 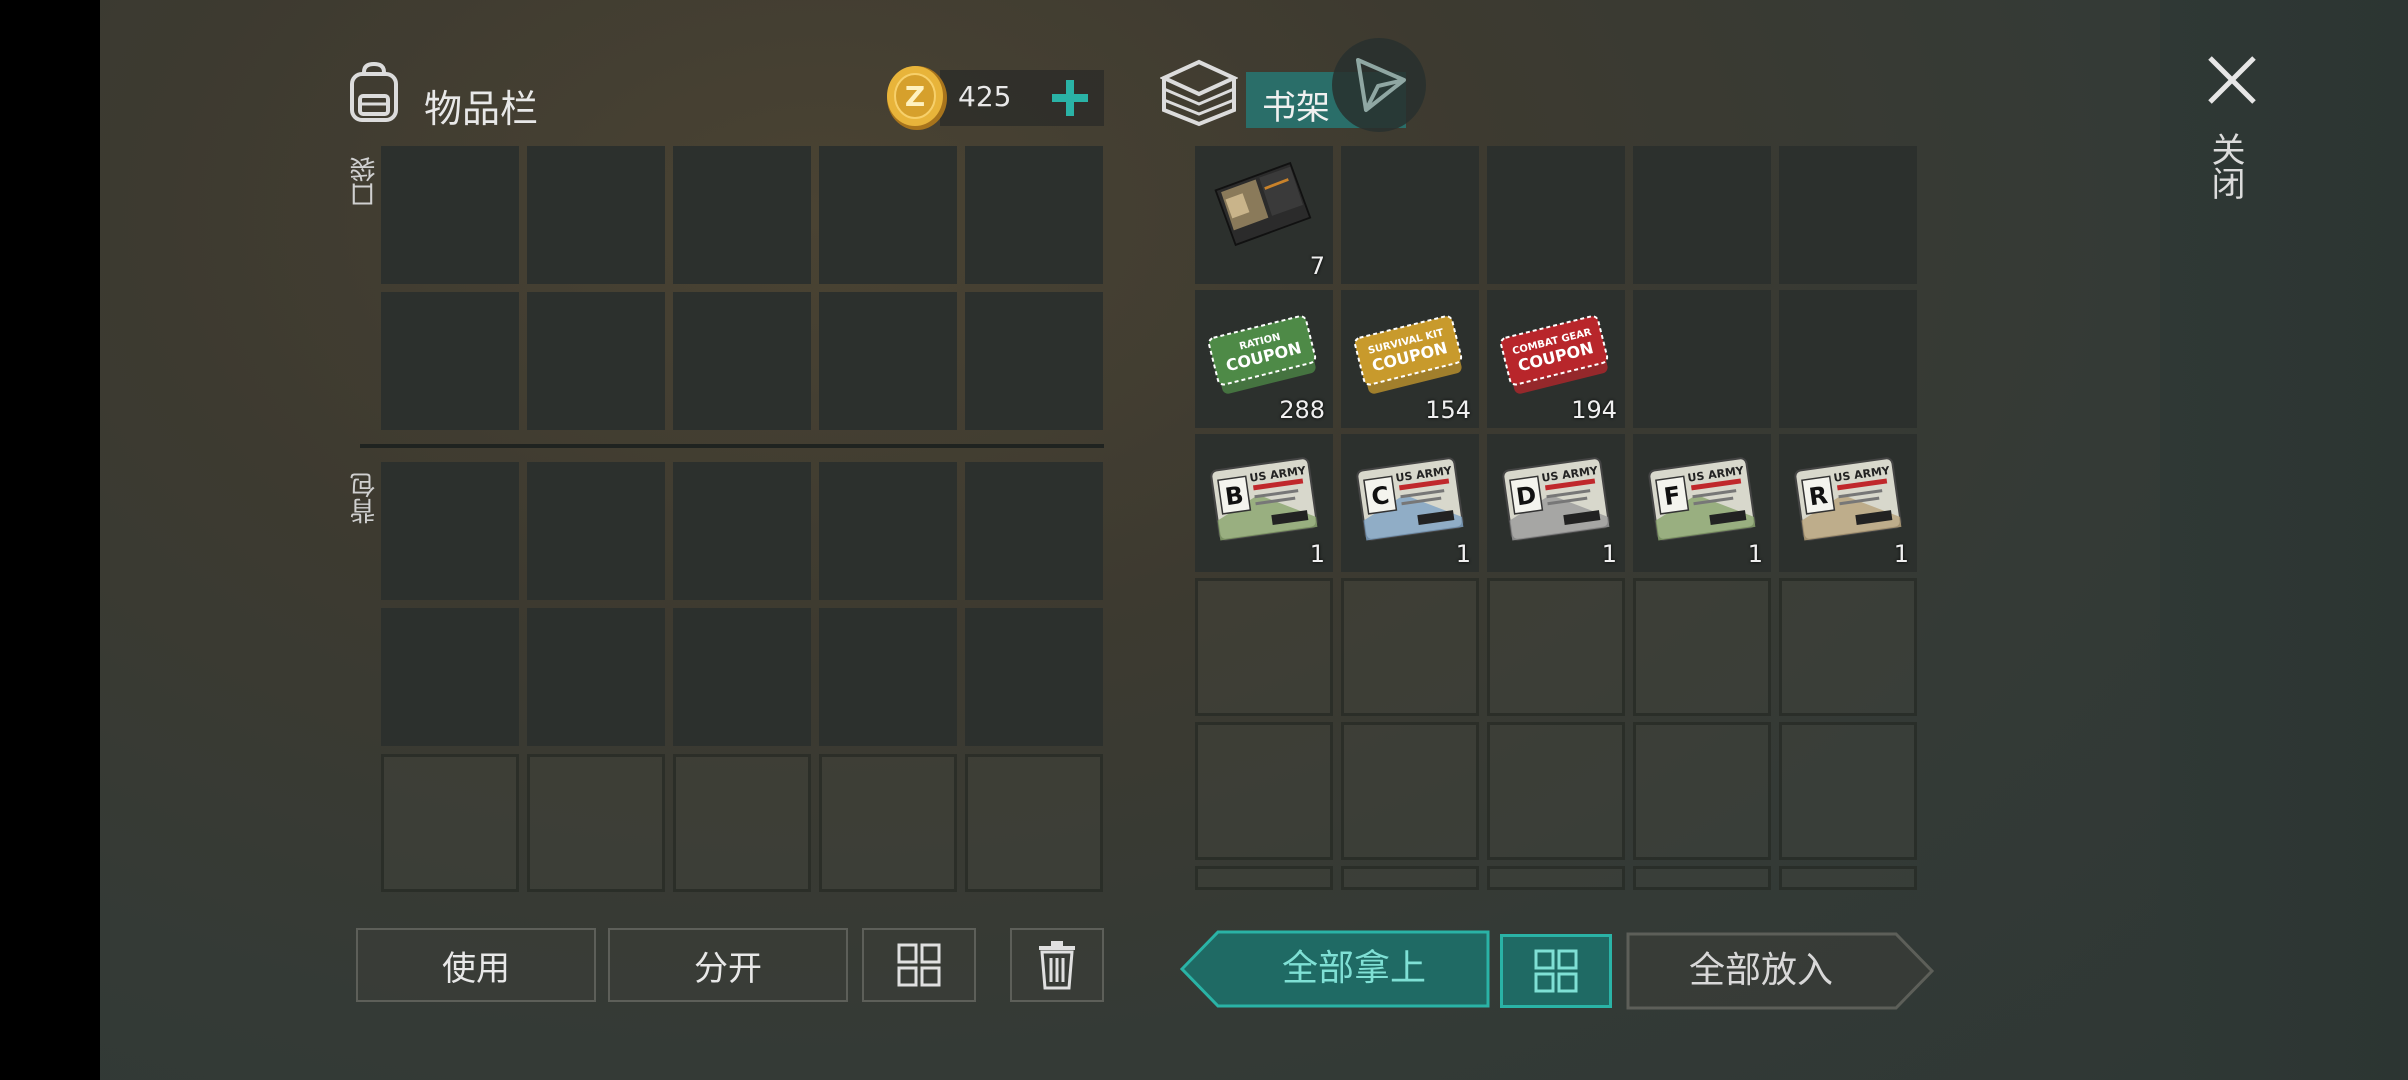 What do you see at coordinates (1302, 410) in the screenshot?
I see `item-count: 288` at bounding box center [1302, 410].